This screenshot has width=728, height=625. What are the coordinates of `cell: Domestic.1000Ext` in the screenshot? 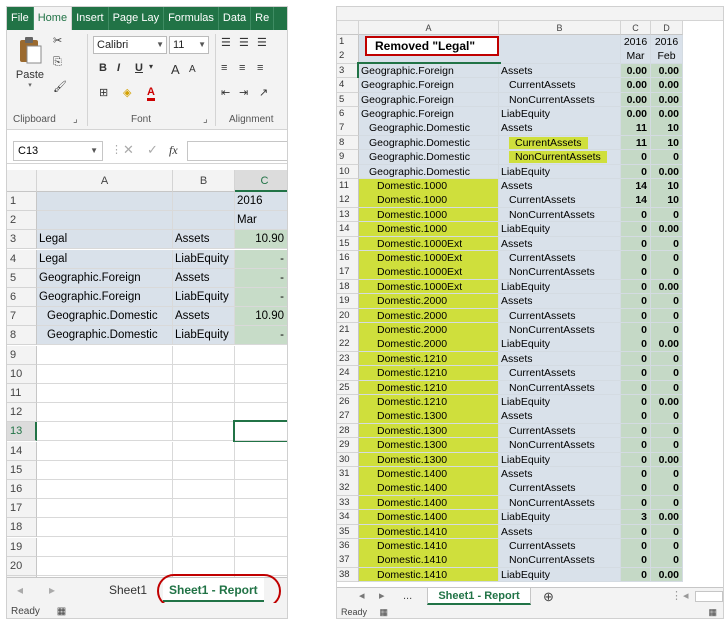 It's located at (429, 244).